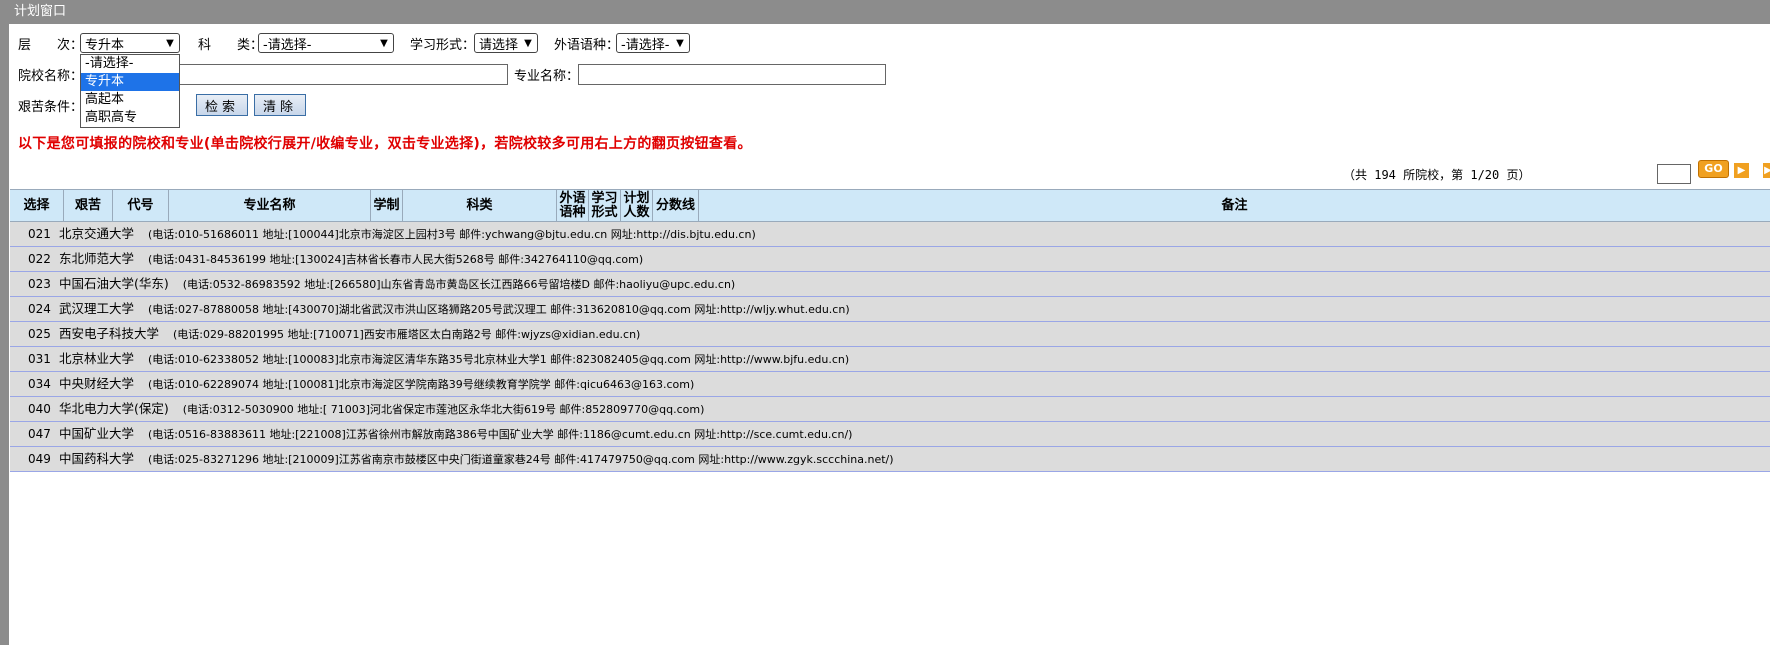 This screenshot has height=645, width=1770. Describe the element at coordinates (39, 334) in the screenshot. I see `row-code: 025` at that location.